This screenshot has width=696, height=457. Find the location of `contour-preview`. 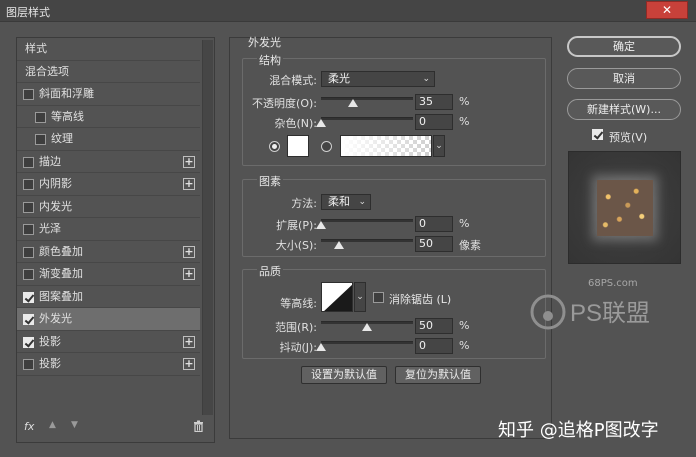

contour-preview is located at coordinates (337, 297).